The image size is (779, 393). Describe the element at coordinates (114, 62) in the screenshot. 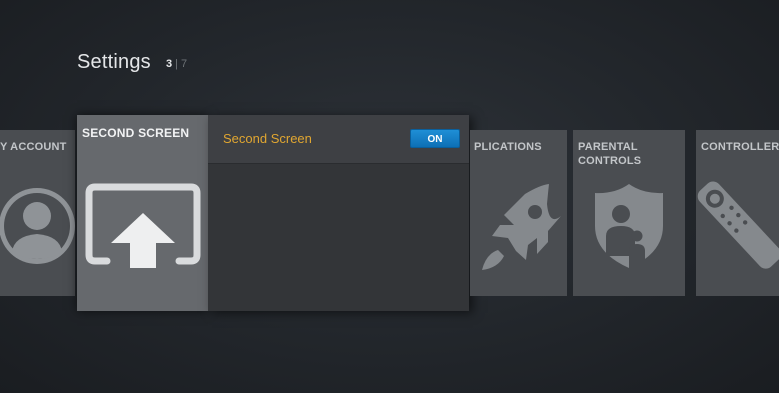

I see `page-title: Settings` at that location.